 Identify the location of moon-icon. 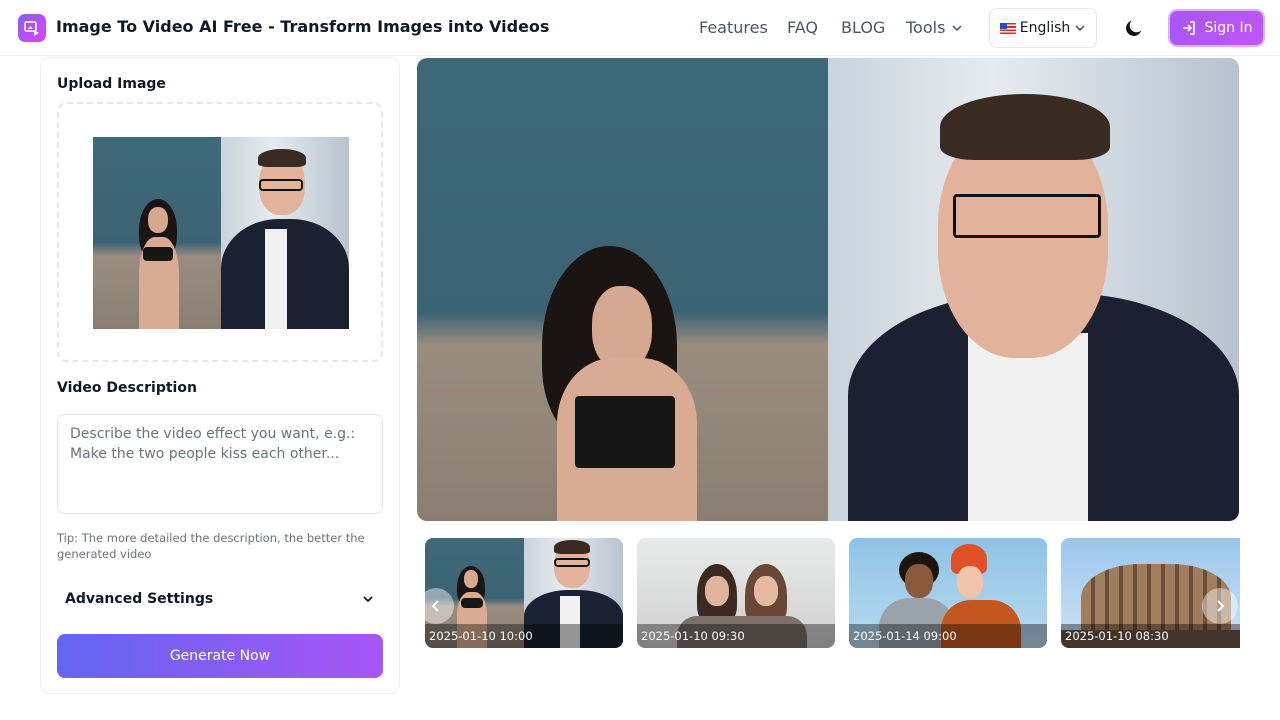
(1134, 28).